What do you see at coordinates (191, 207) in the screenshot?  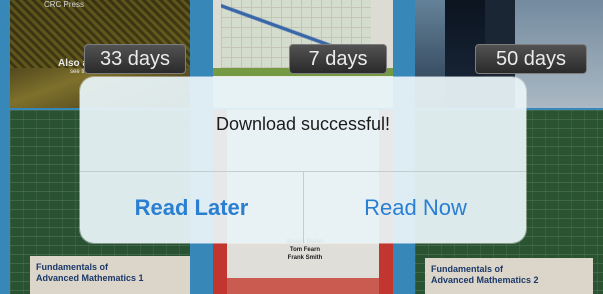 I see `read-later-button: Read Later` at bounding box center [191, 207].